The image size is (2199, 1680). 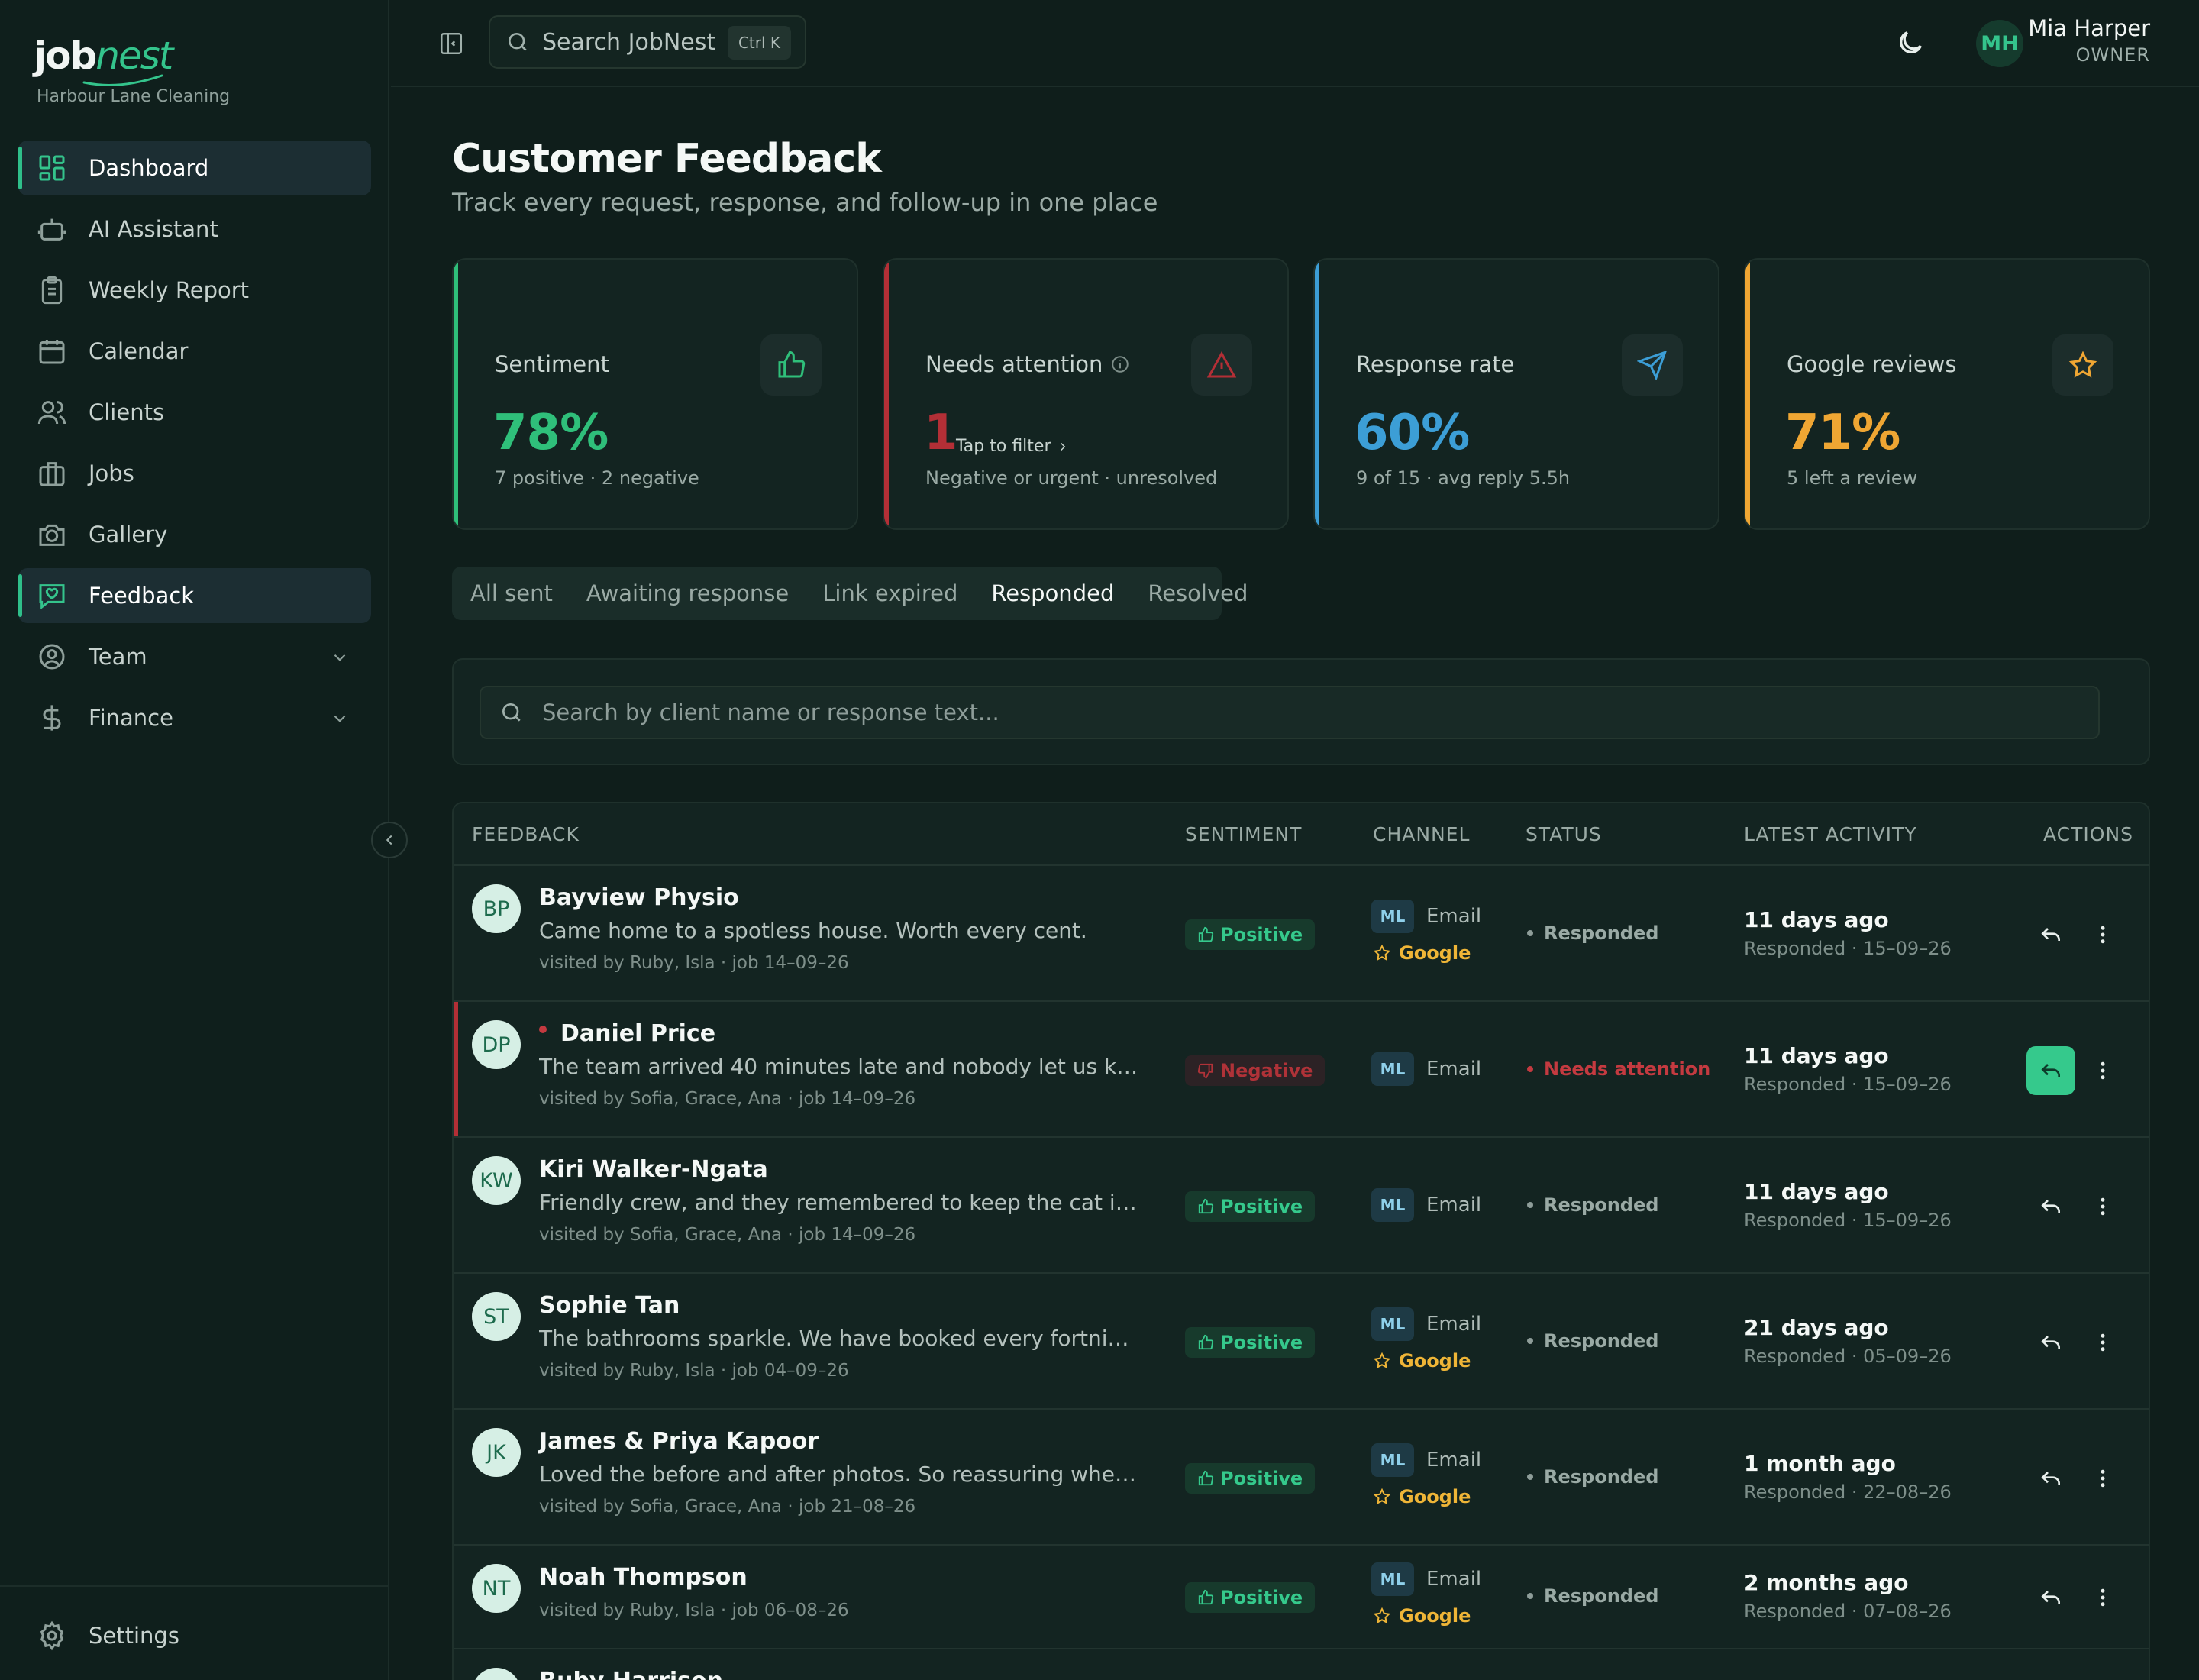 What do you see at coordinates (1243, 834) in the screenshot?
I see `column-header-sentiment: SENTIMENT` at bounding box center [1243, 834].